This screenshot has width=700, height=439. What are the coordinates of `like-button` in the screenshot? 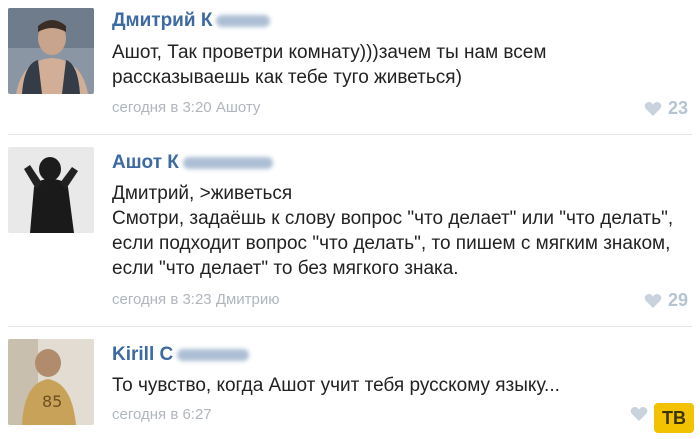 It's located at (639, 414).